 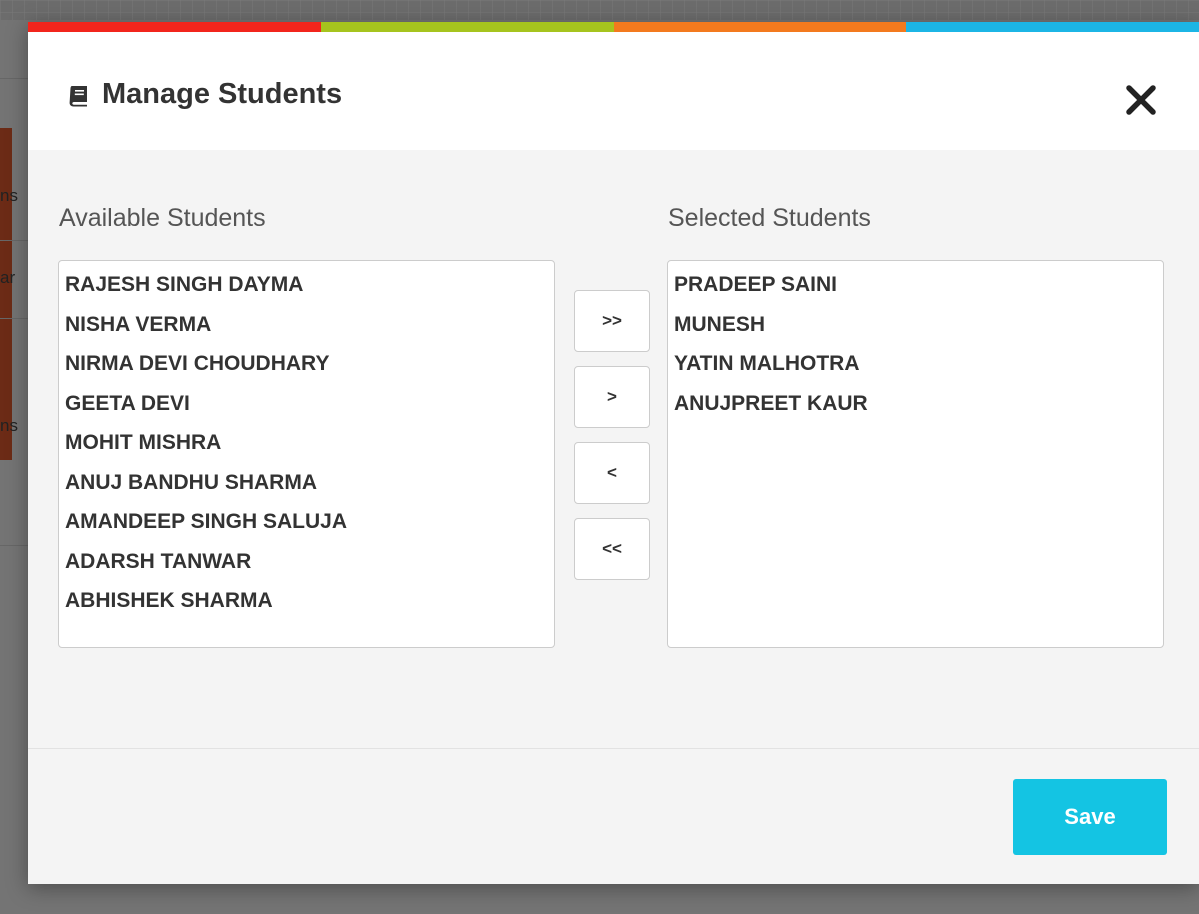 I want to click on close-button, so click(x=1141, y=100).